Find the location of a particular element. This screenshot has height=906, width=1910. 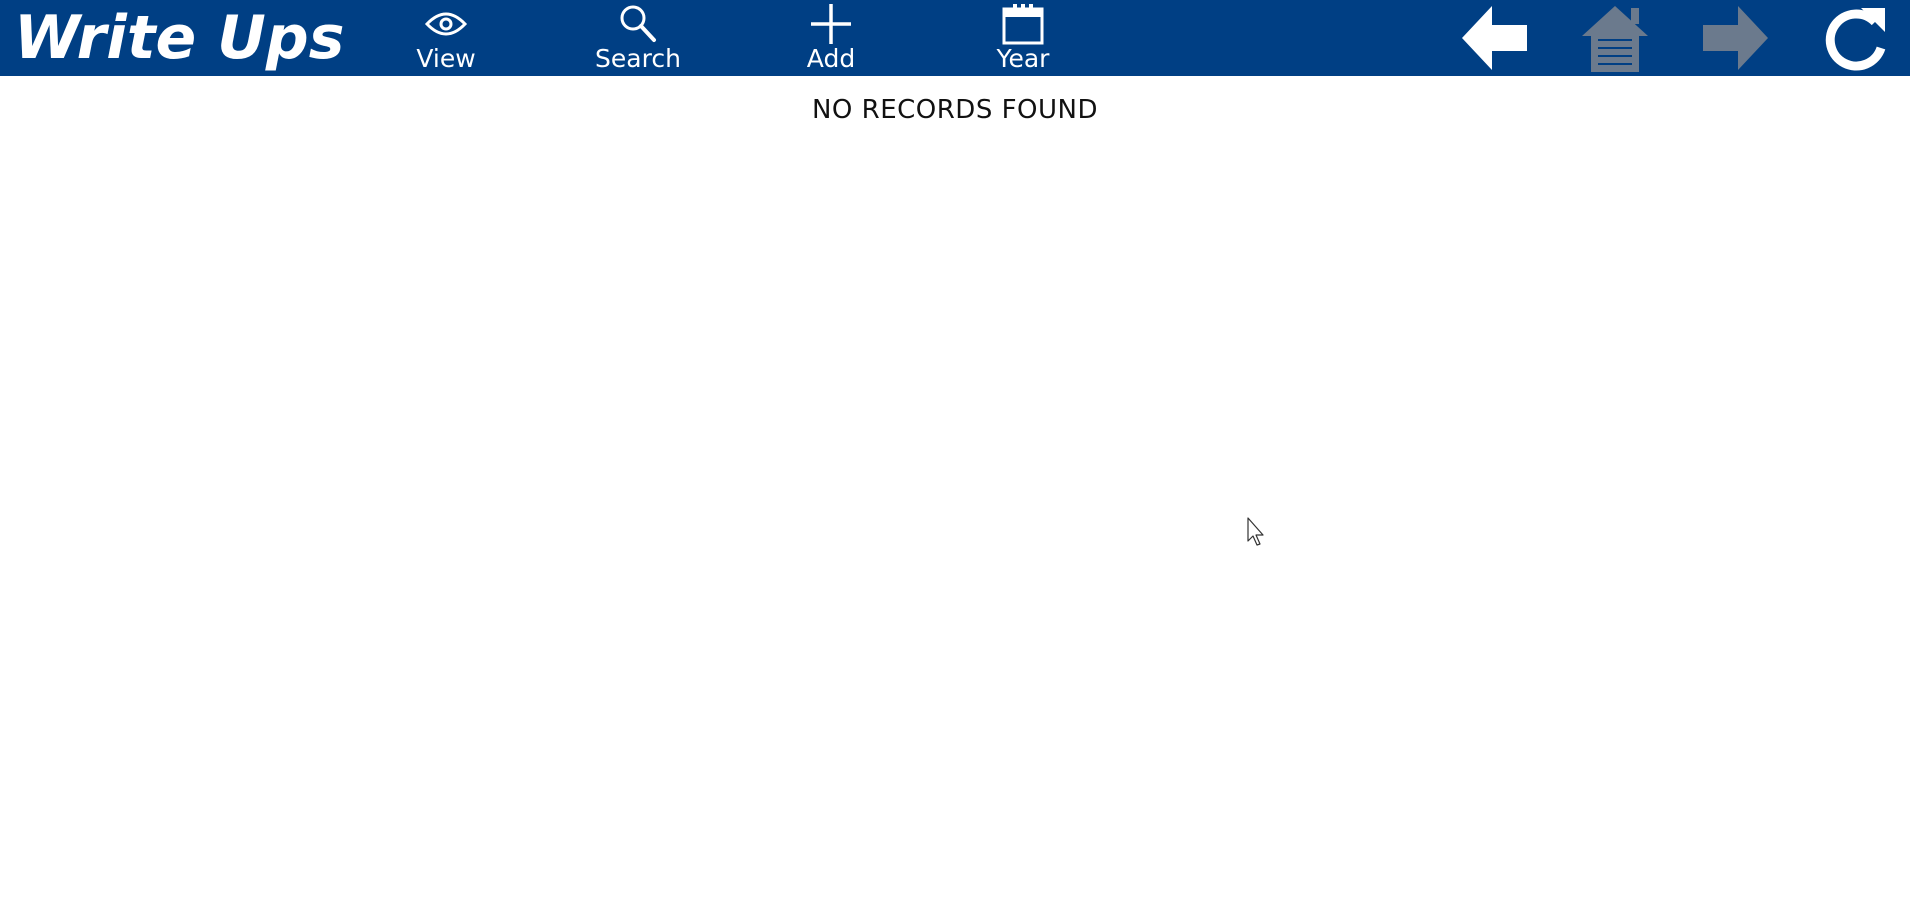

arrow-right-icon is located at coordinates (1735, 38).